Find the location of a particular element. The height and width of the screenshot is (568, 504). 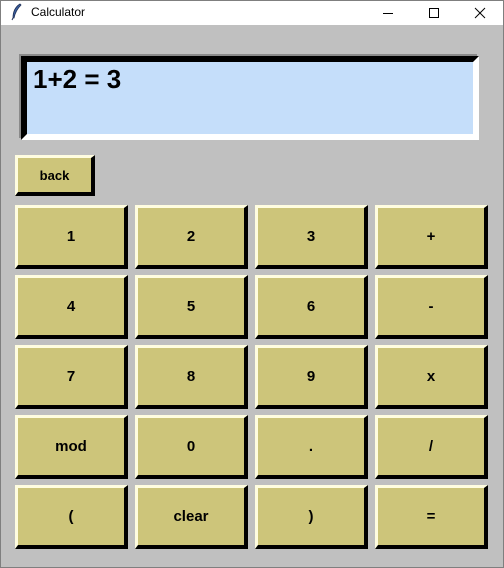

minimize-icon is located at coordinates (388, 13).